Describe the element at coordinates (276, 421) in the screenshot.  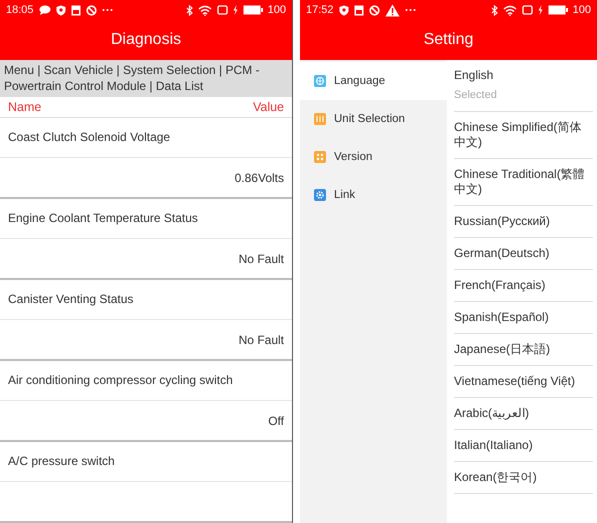
I see `parameter-value: Off` at that location.